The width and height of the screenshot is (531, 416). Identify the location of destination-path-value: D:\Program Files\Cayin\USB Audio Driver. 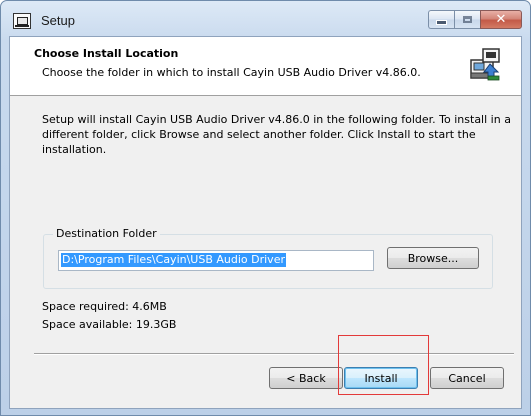
(173, 260).